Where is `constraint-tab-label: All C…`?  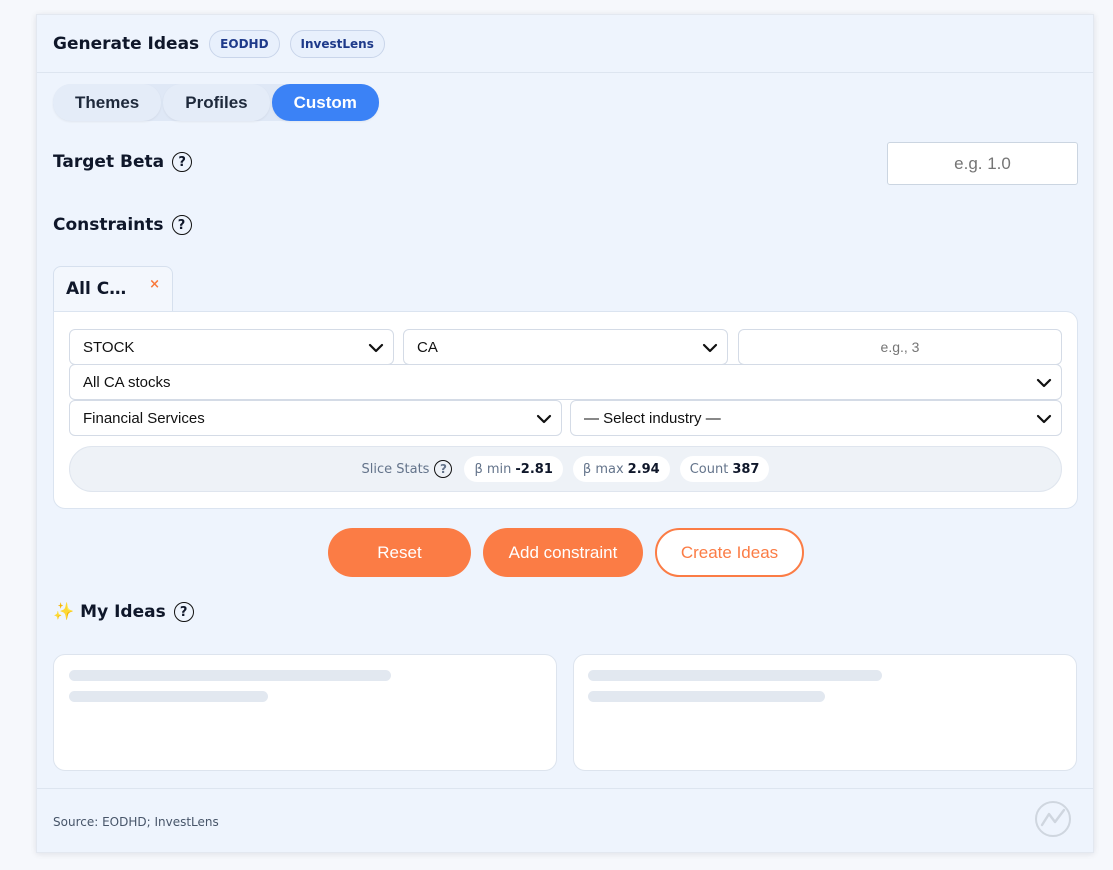 constraint-tab-label: All C… is located at coordinates (96, 289).